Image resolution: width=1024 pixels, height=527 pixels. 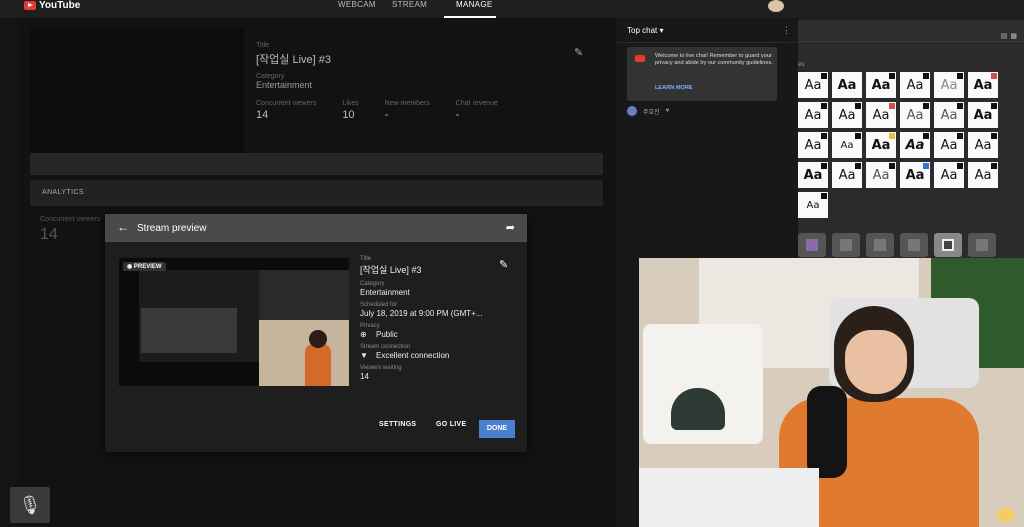 I want to click on account-avatar, so click(x=776, y=6).